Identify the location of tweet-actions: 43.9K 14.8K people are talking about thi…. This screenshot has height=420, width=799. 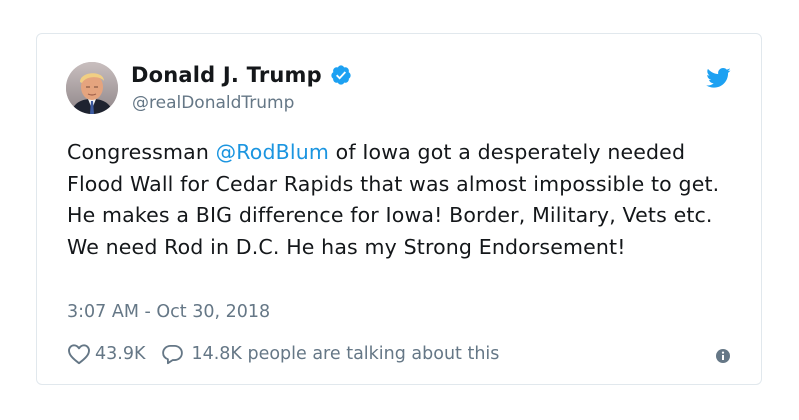
(283, 354).